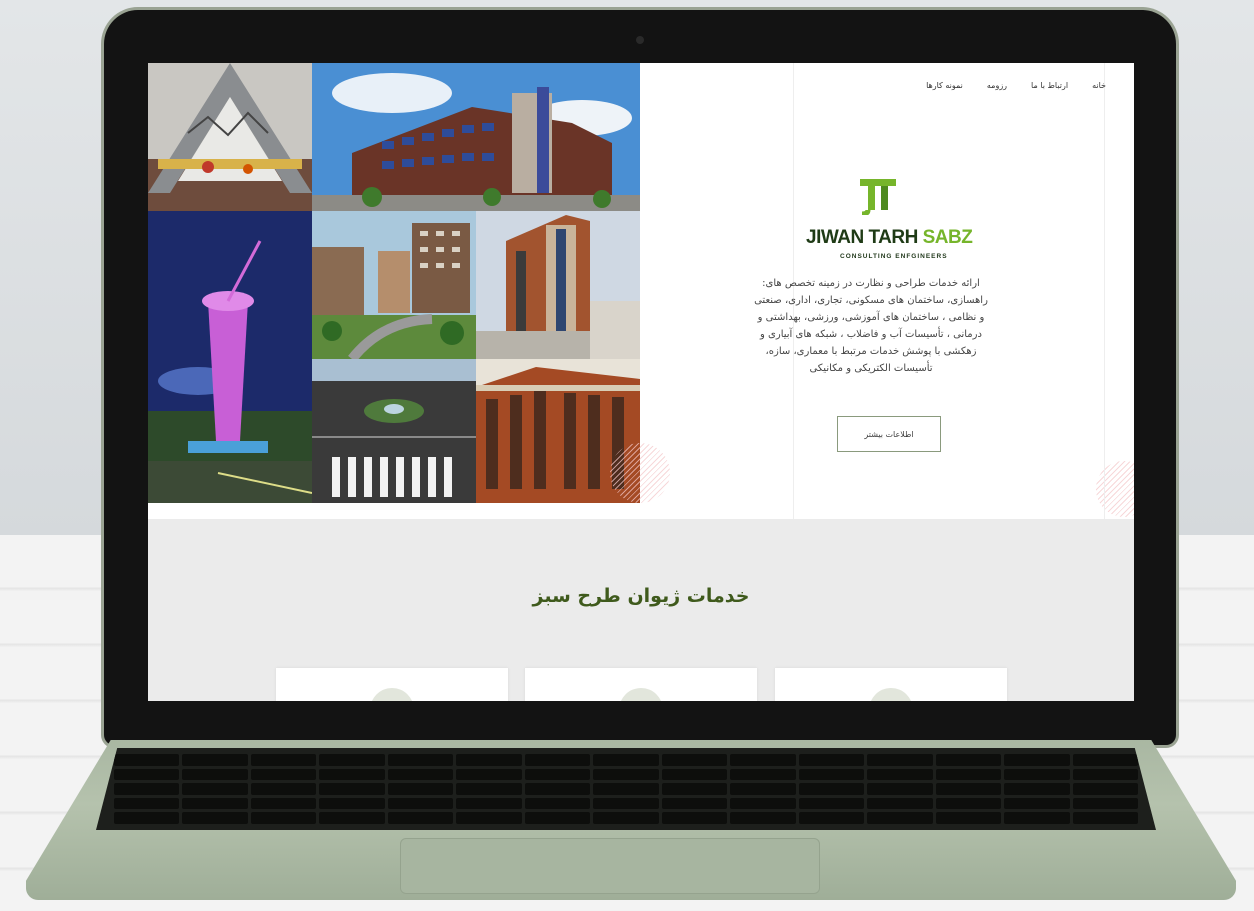 This screenshot has height=911, width=1254. Describe the element at coordinates (878, 197) in the screenshot. I see `jt-logo-icon` at that location.